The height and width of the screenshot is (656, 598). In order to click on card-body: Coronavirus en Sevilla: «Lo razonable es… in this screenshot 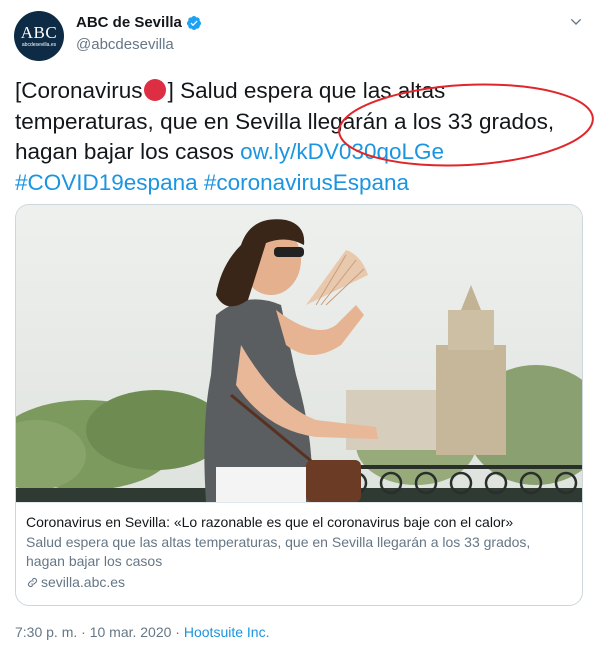, I will do `click(299, 547)`.